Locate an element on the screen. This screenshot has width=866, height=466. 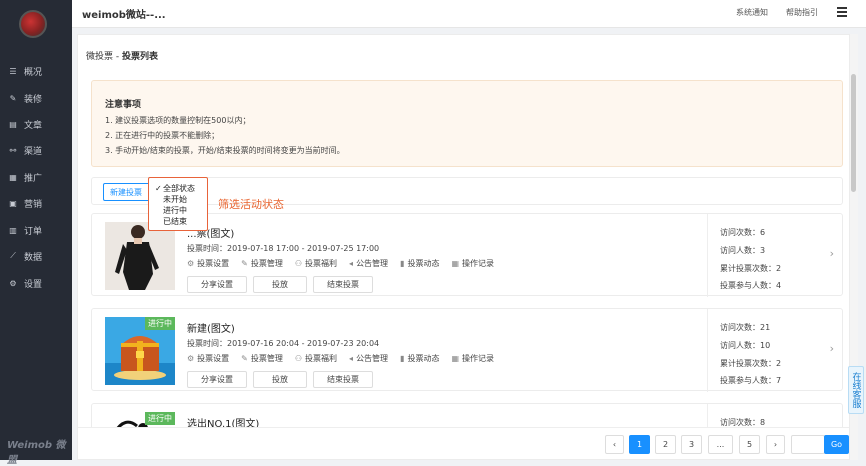
system-notice-link: 系统通知 is located at coordinates (752, 12).